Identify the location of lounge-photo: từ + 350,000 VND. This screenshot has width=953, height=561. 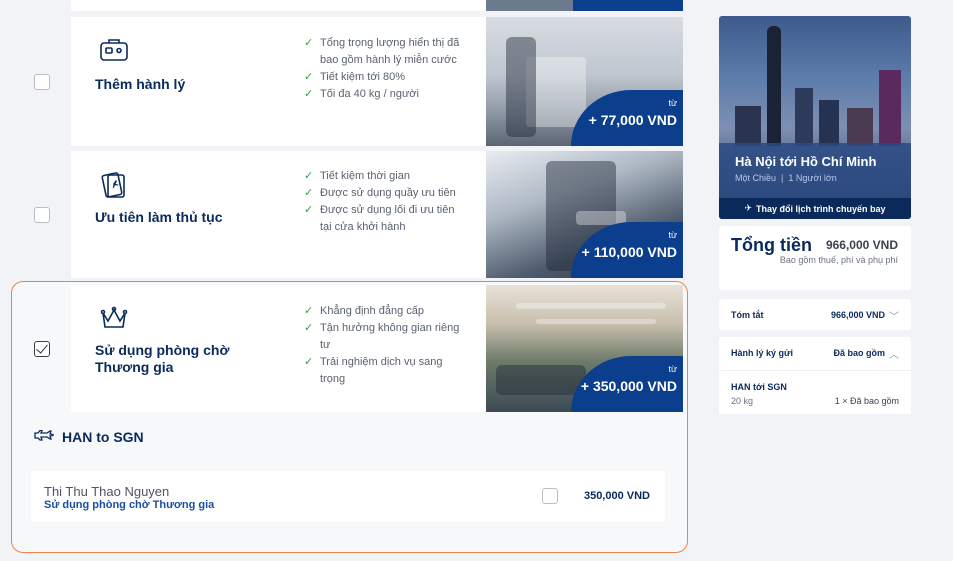
(584, 348).